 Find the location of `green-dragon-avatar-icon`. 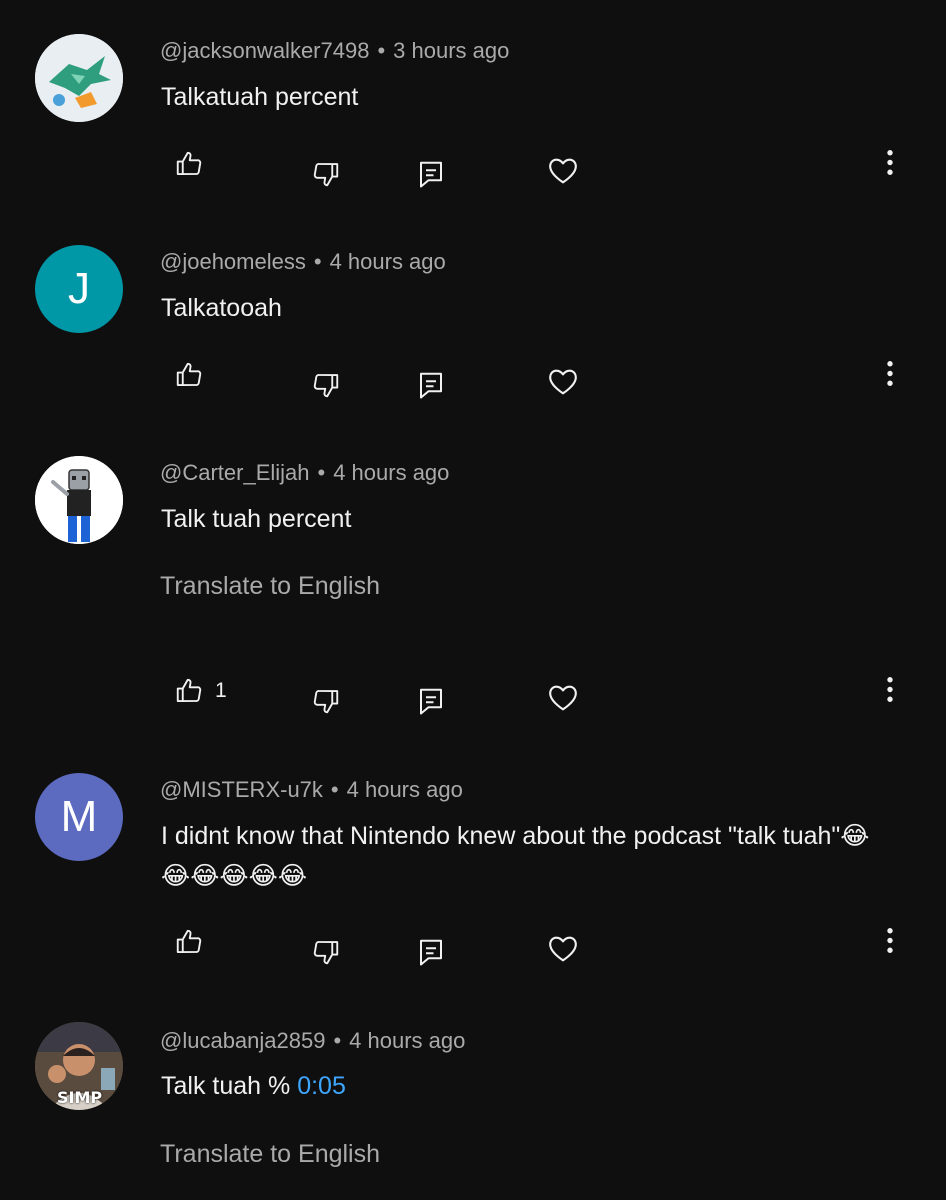

green-dragon-avatar-icon is located at coordinates (79, 78).